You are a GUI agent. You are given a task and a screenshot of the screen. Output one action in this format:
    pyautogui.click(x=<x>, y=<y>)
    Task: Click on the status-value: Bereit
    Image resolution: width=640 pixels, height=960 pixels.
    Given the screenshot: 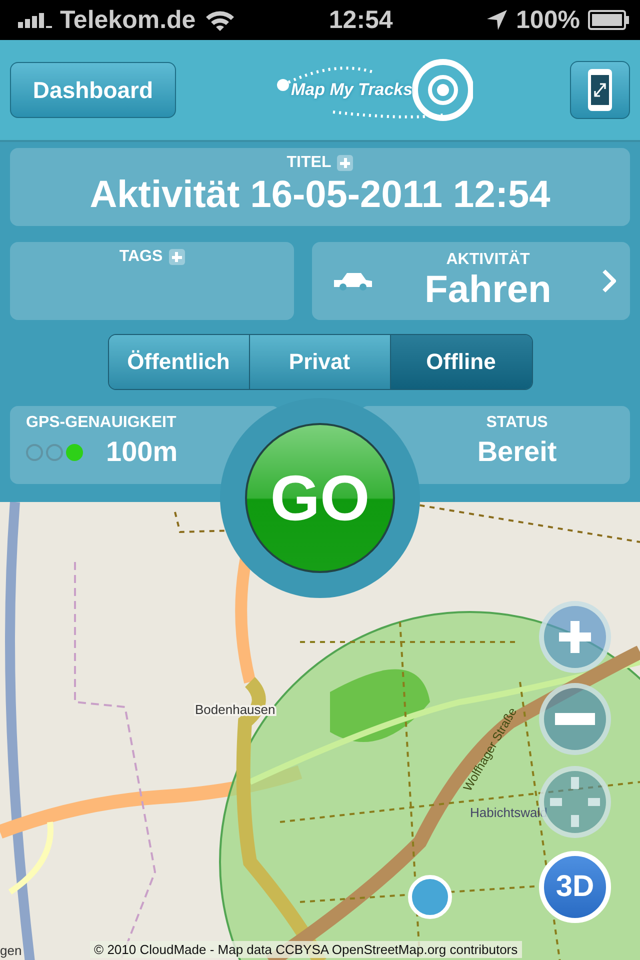 What is the action you would take?
    pyautogui.click(x=517, y=452)
    